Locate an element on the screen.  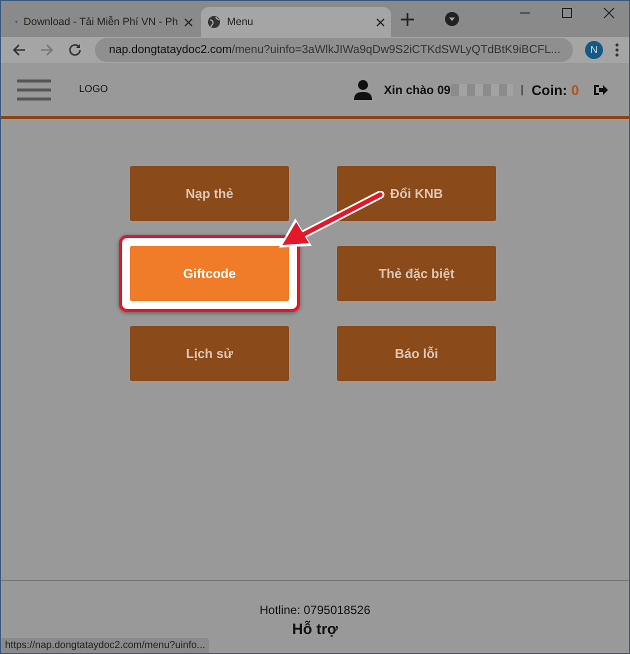
user-icon is located at coordinates (363, 90).